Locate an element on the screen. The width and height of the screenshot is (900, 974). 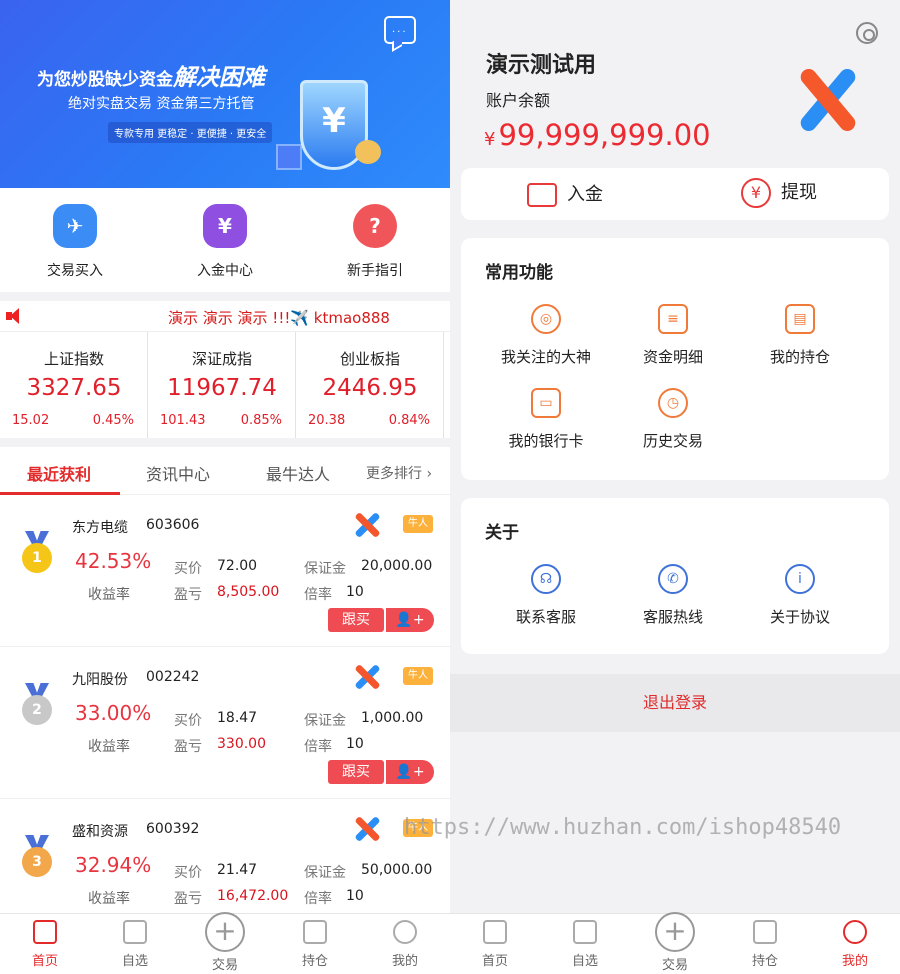
quick-actions: ✈ 交易买入 ¥ 入金中心 ? 新手指引 is located at coordinates (225, 240).